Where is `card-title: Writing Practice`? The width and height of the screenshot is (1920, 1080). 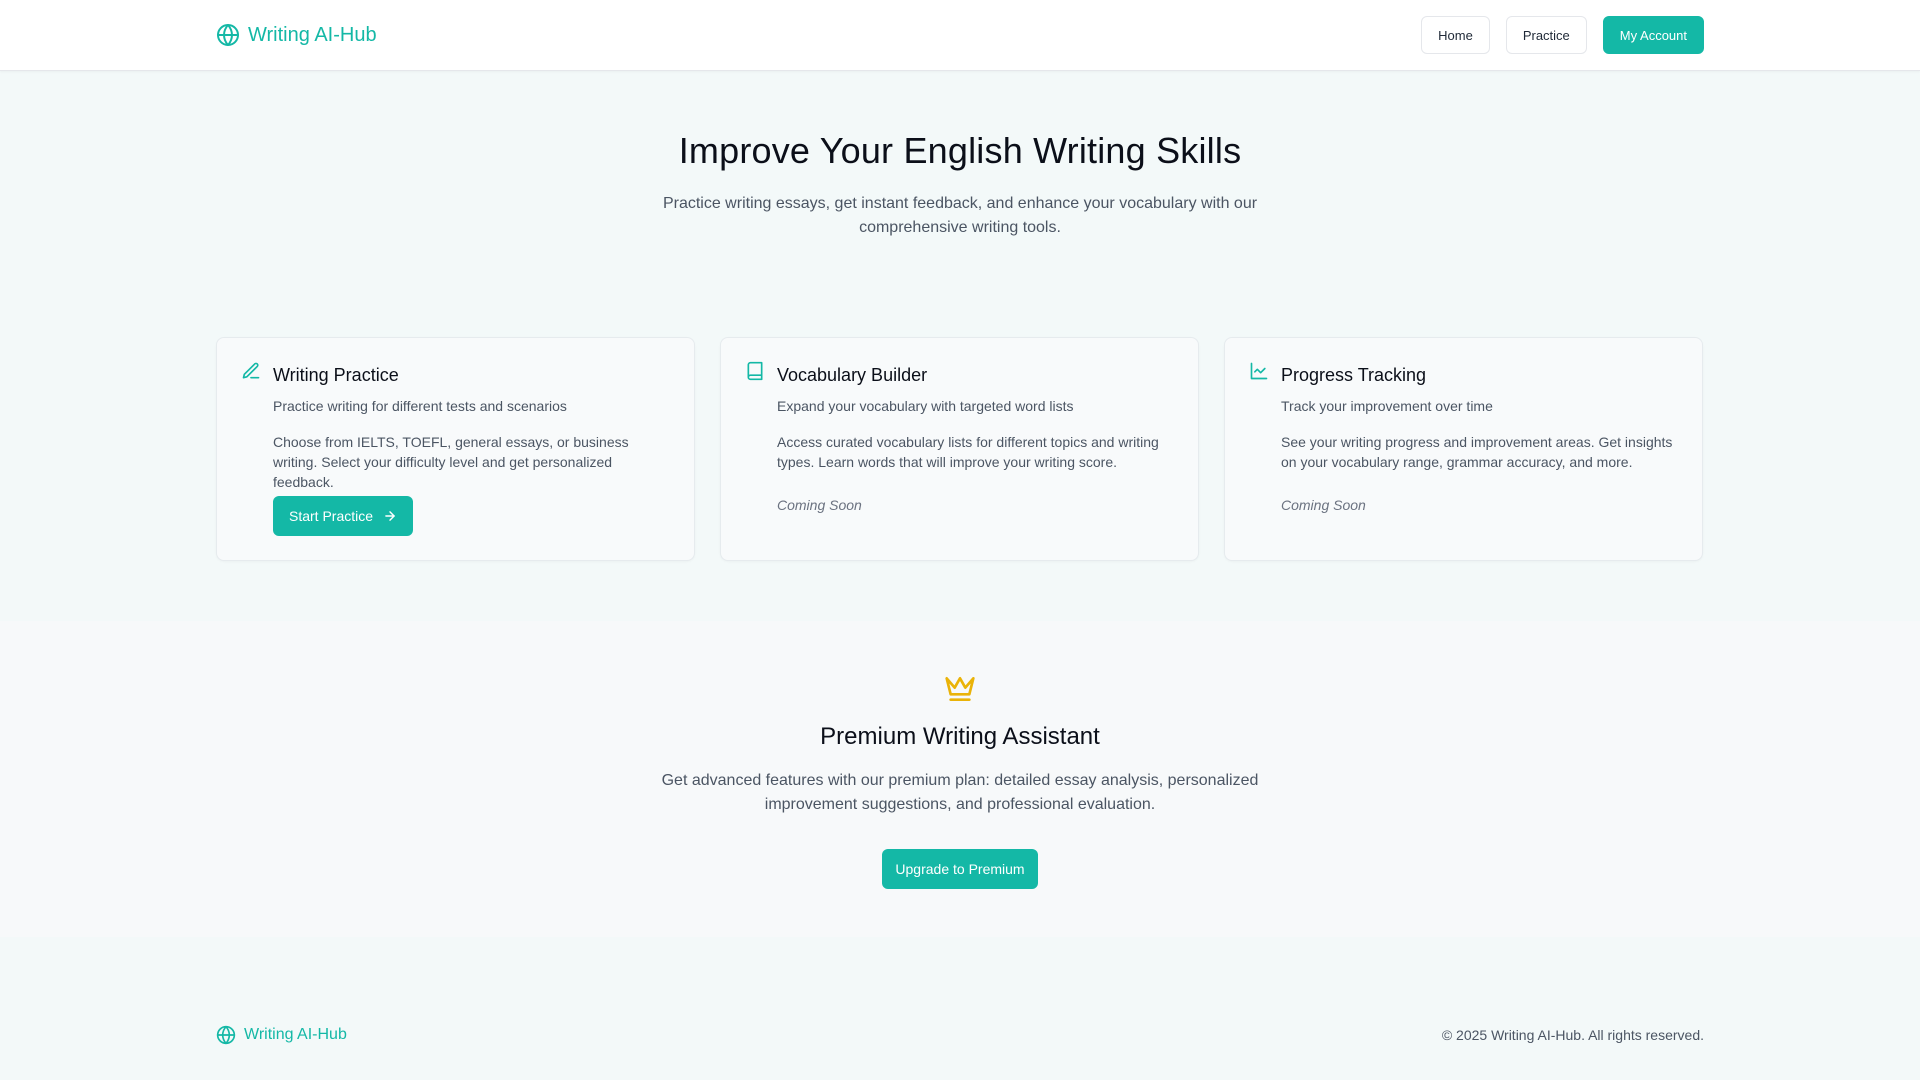
card-title: Writing Practice is located at coordinates (336, 375).